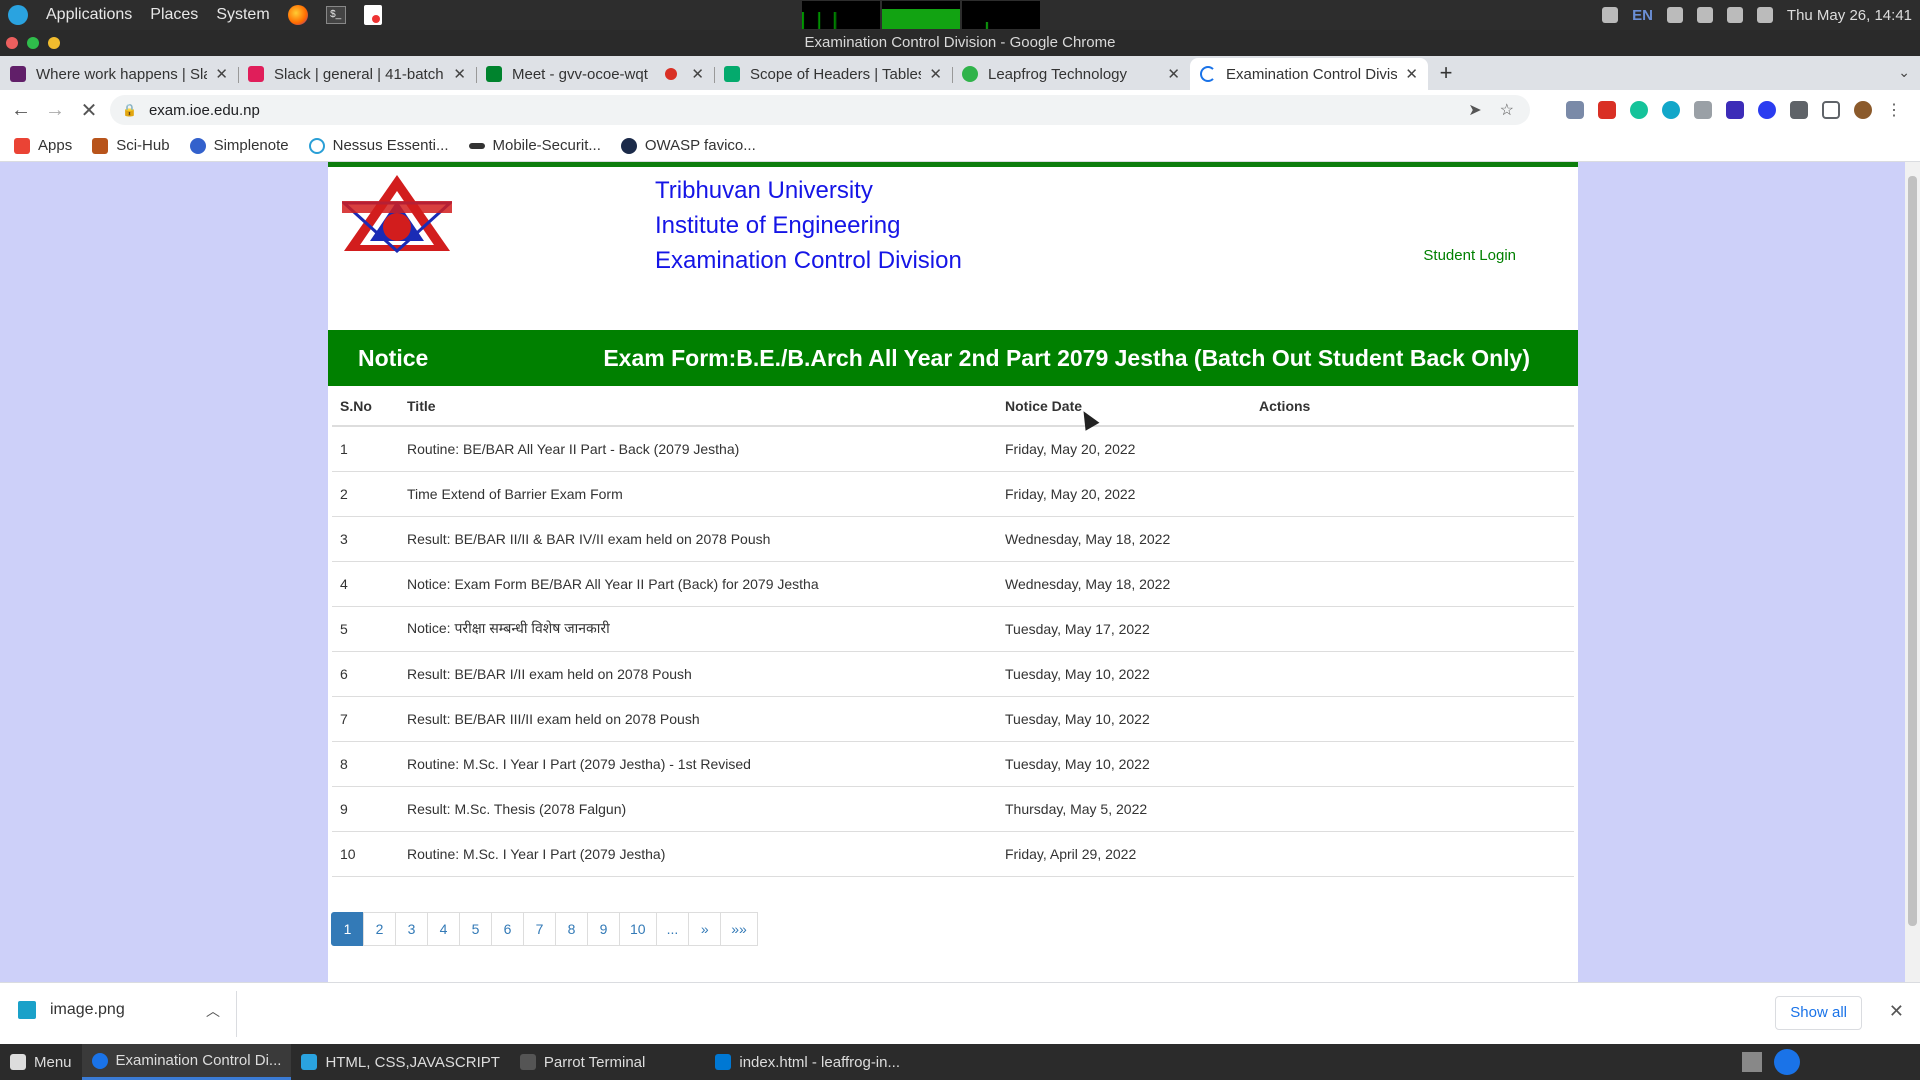 The height and width of the screenshot is (1080, 1920). Describe the element at coordinates (1818, 1013) in the screenshot. I see `show-all-button: Show all` at that location.